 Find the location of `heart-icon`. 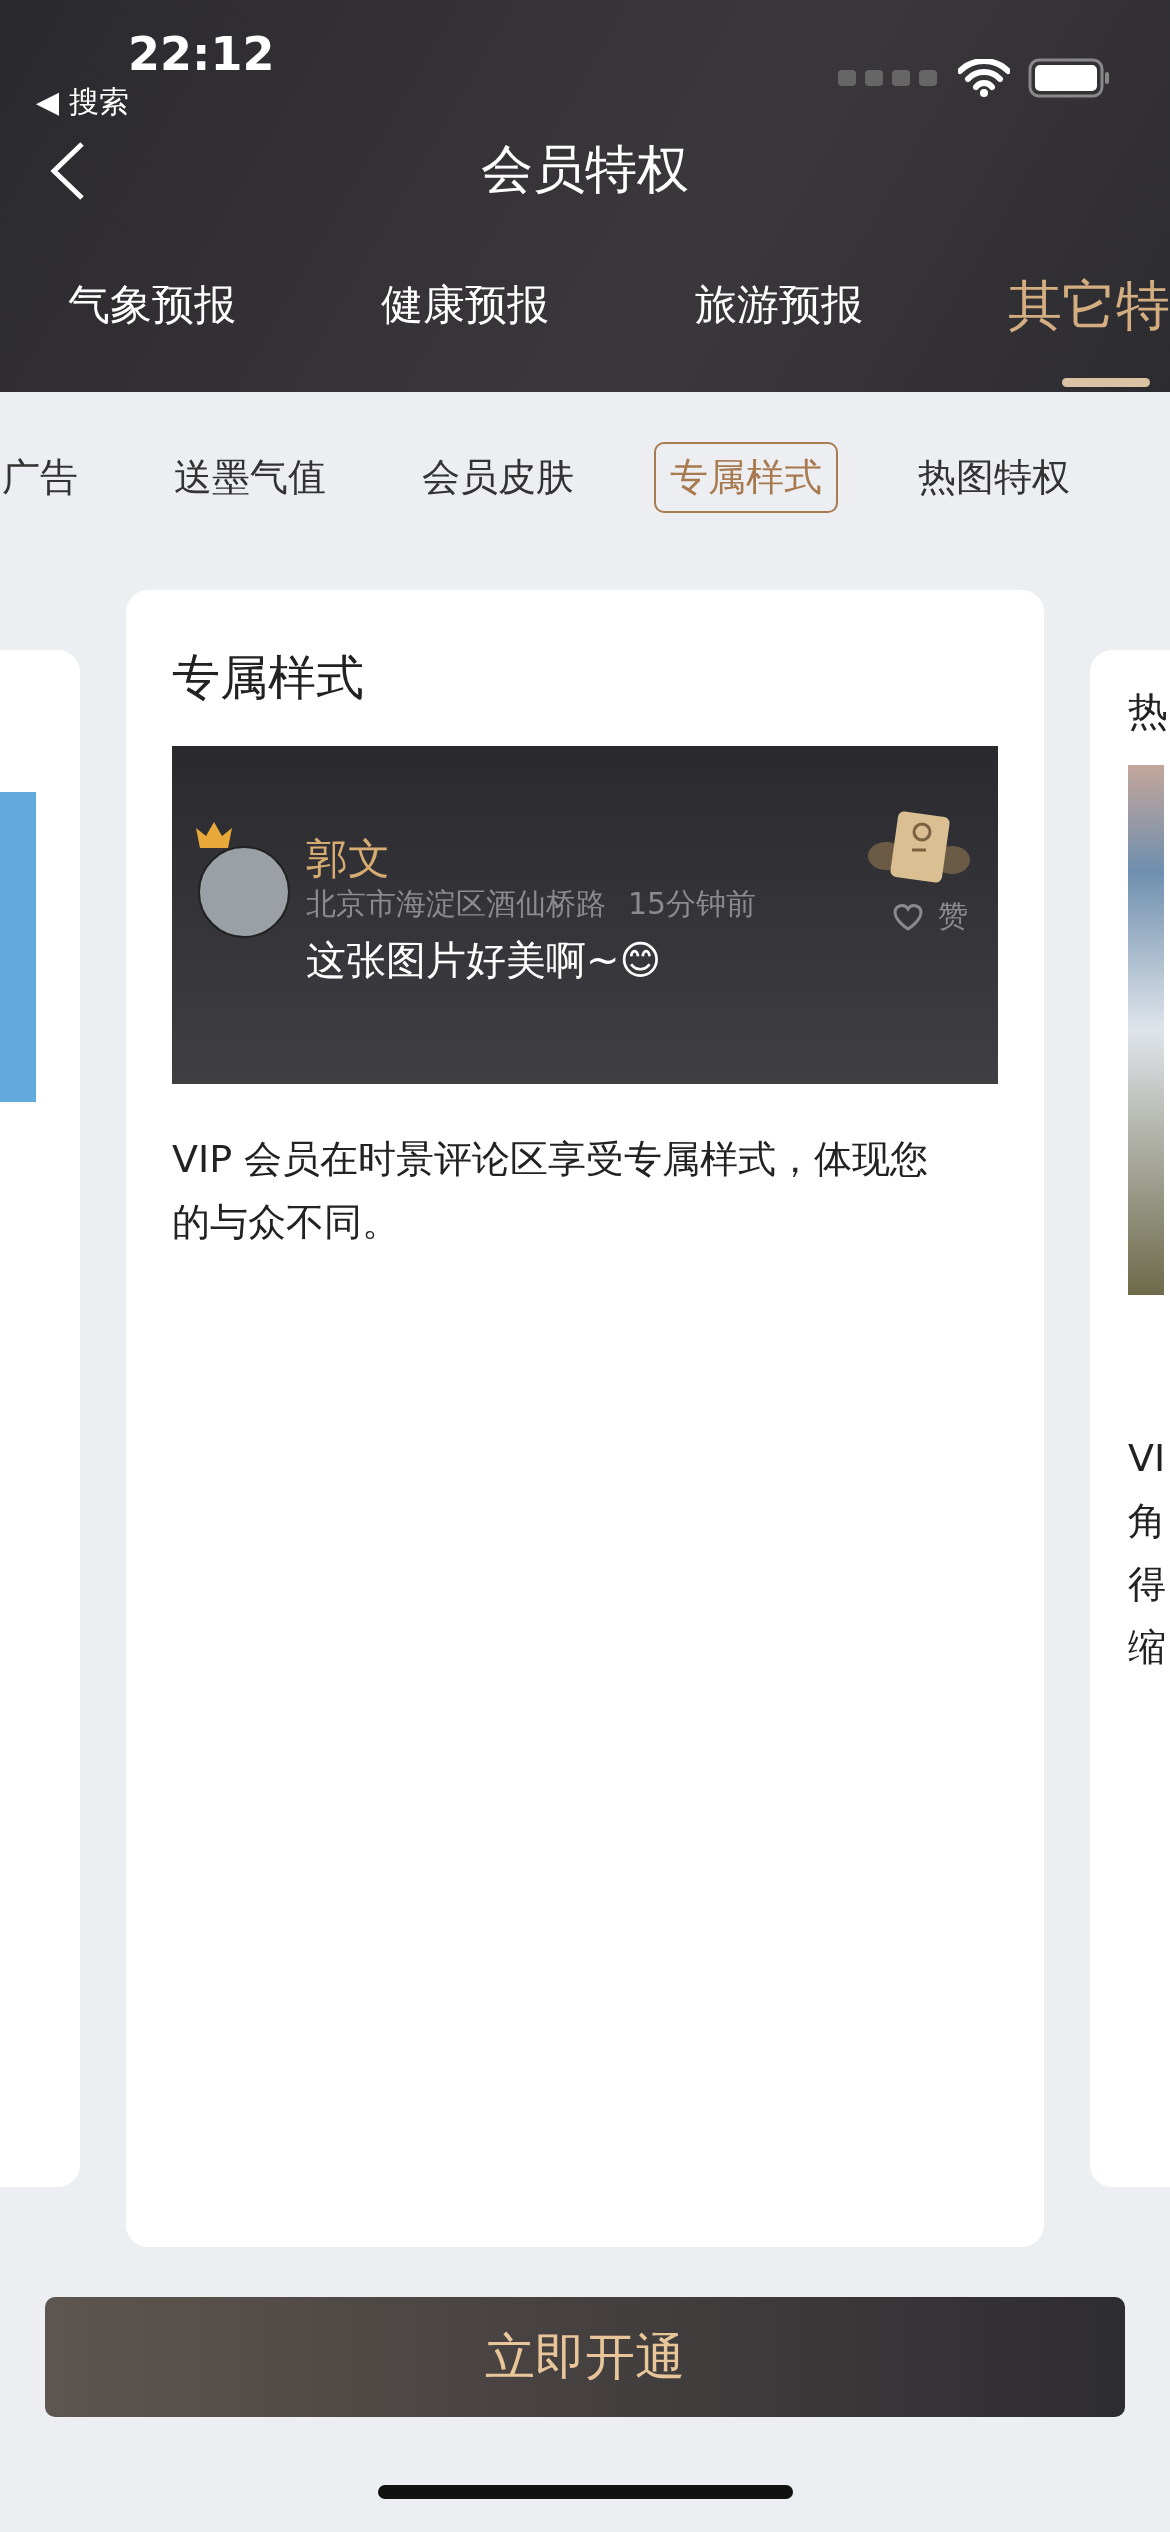

heart-icon is located at coordinates (908, 916).